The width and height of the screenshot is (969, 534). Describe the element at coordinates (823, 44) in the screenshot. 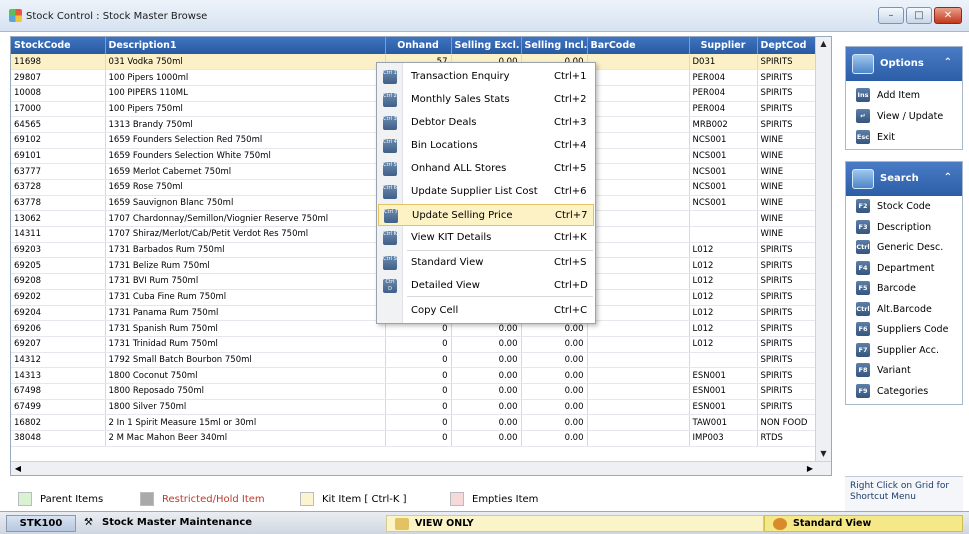

I see `scroll-up-icon: ▲` at that location.